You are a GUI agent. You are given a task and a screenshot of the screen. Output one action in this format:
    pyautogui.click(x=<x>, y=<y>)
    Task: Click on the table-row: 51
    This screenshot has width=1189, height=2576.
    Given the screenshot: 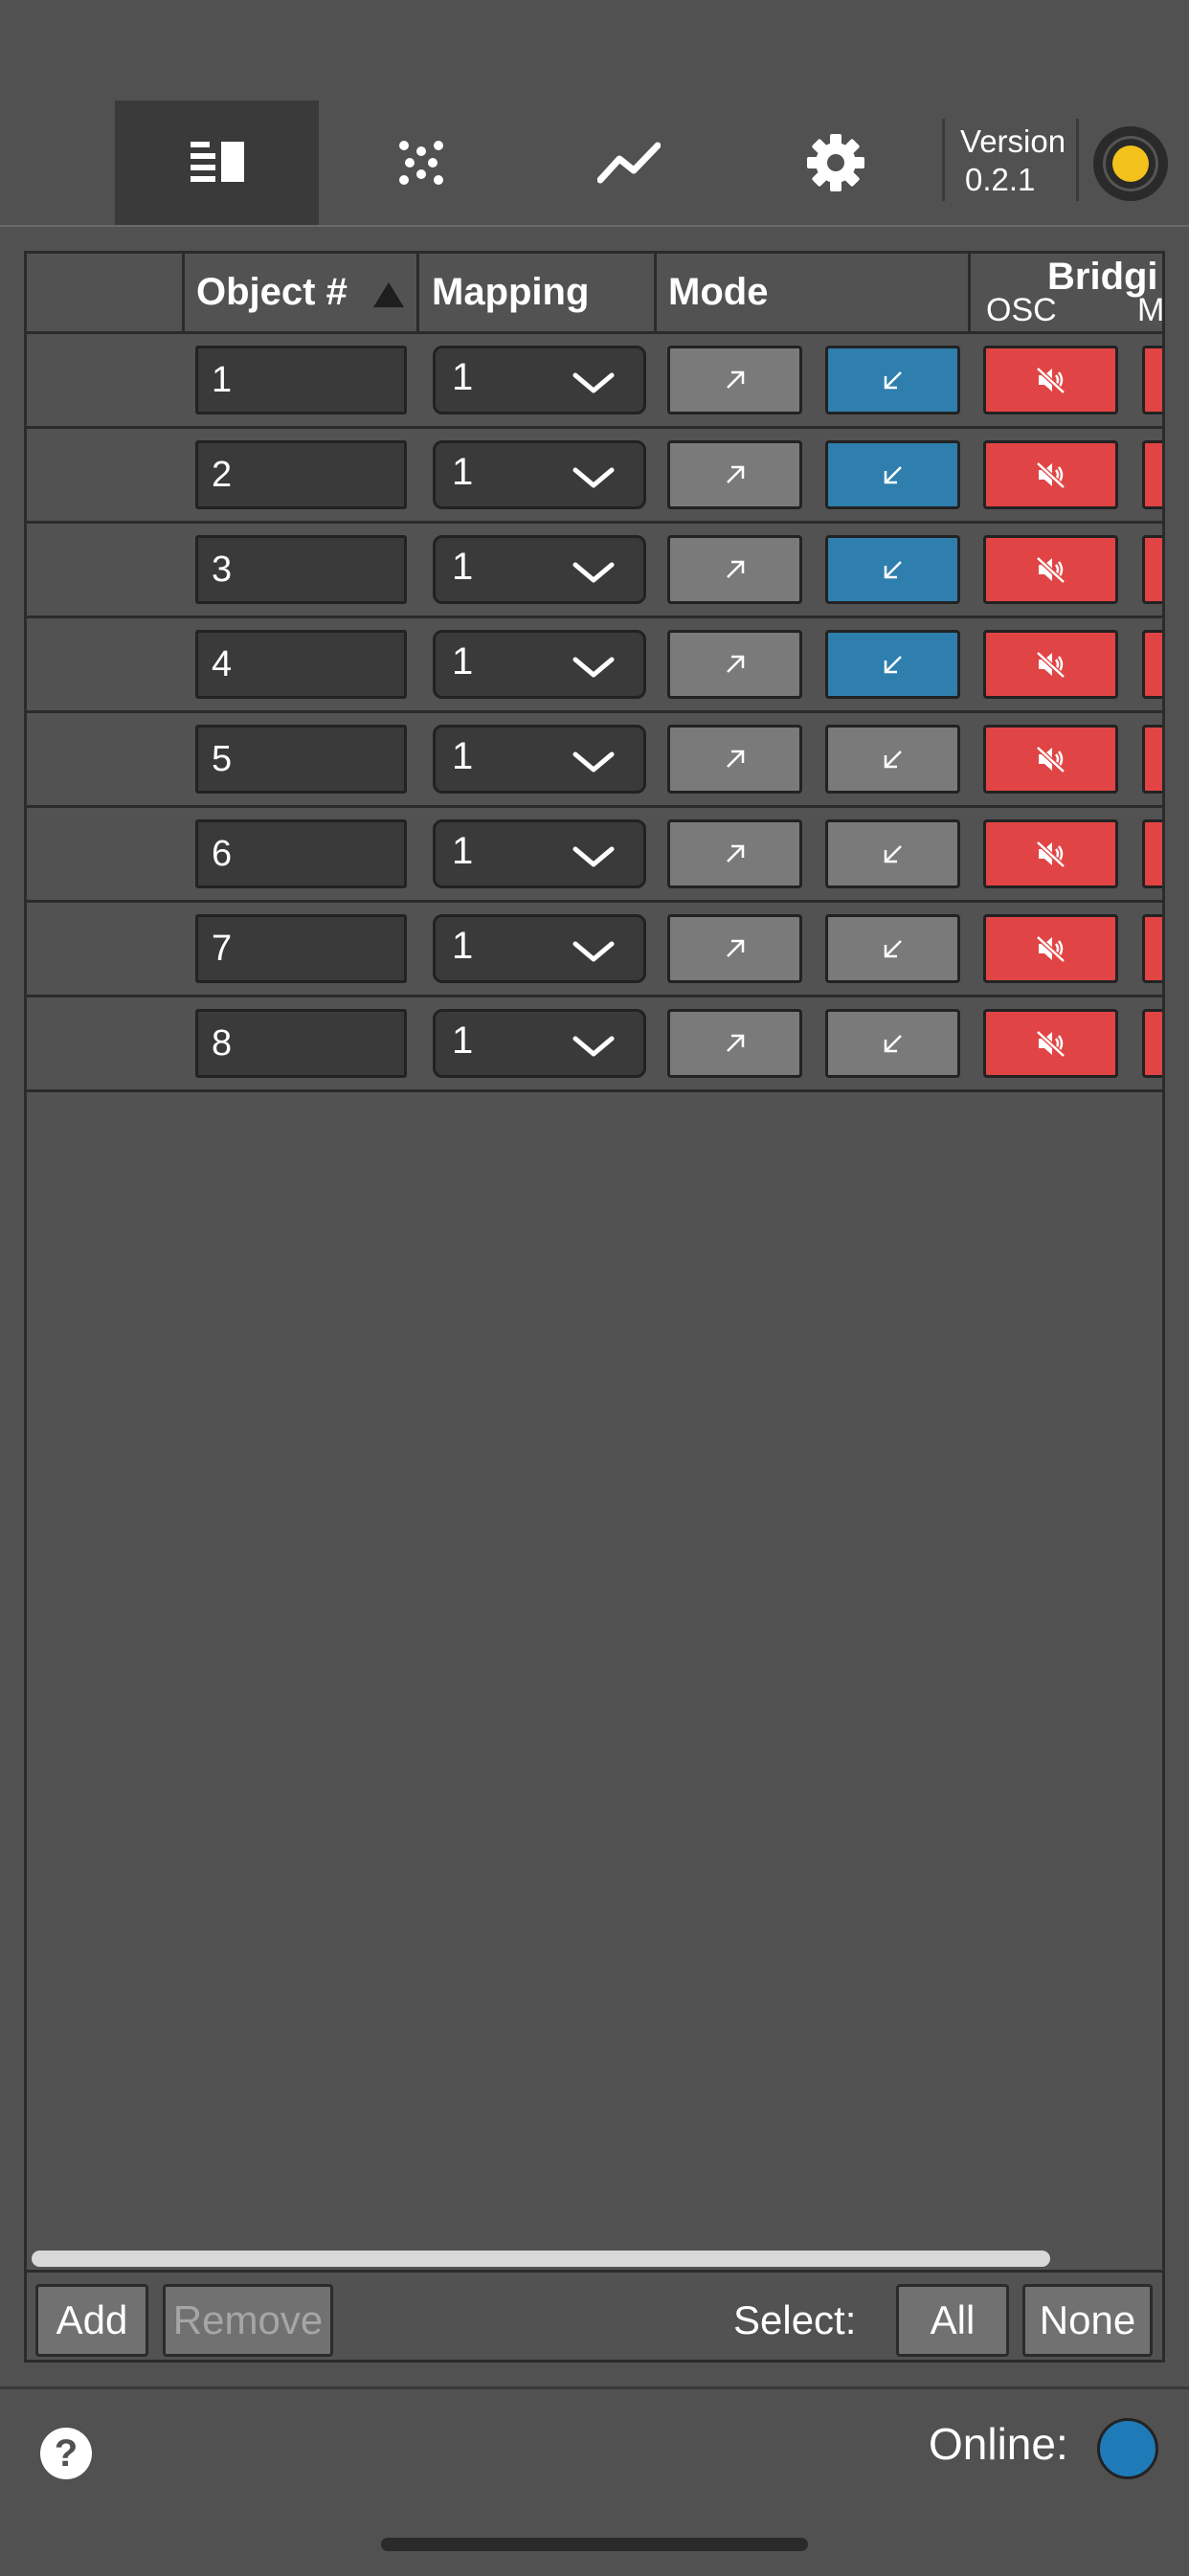 What is the action you would take?
    pyautogui.click(x=594, y=761)
    